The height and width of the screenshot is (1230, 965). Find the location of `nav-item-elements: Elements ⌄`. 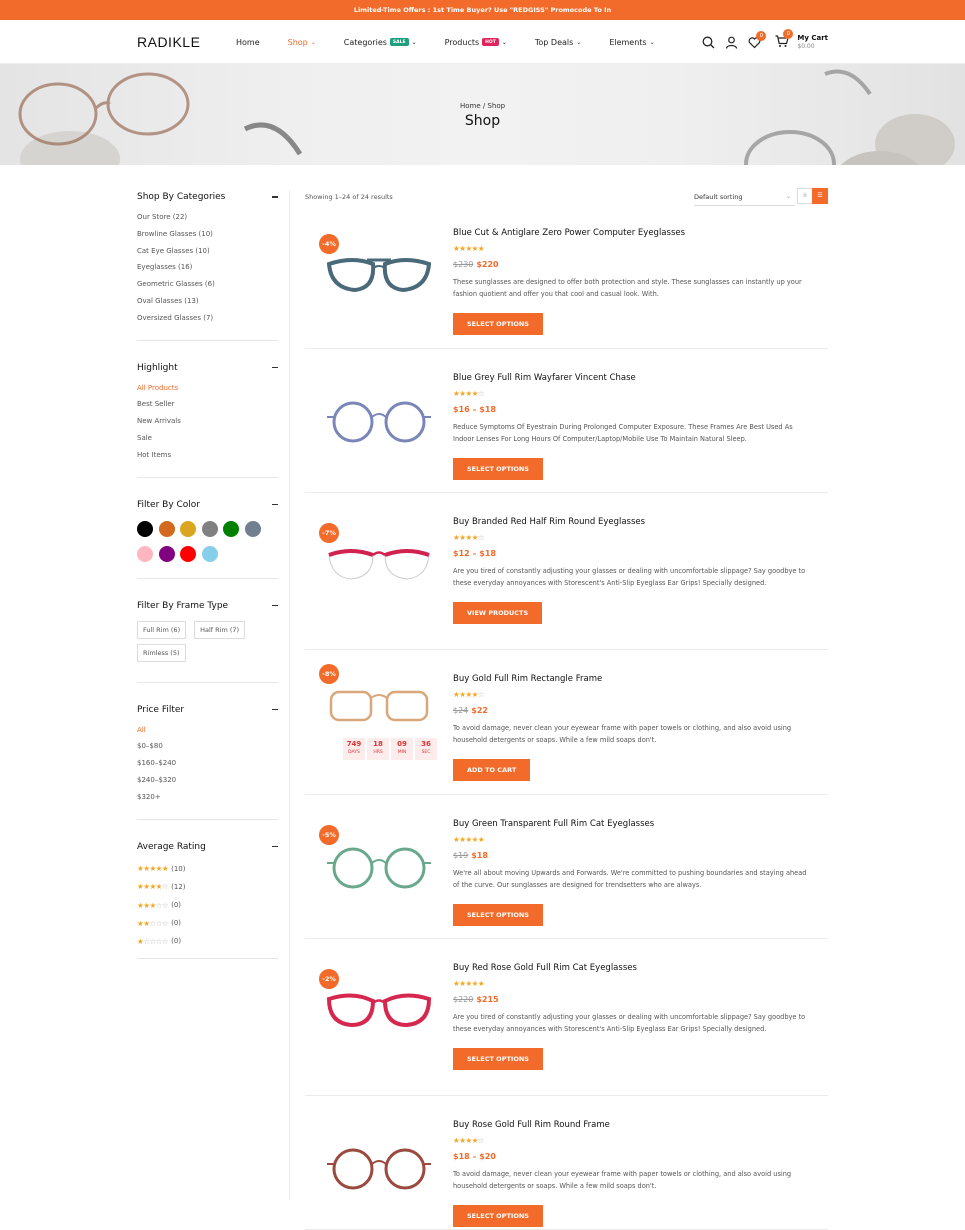

nav-item-elements: Elements ⌄ is located at coordinates (631, 42).